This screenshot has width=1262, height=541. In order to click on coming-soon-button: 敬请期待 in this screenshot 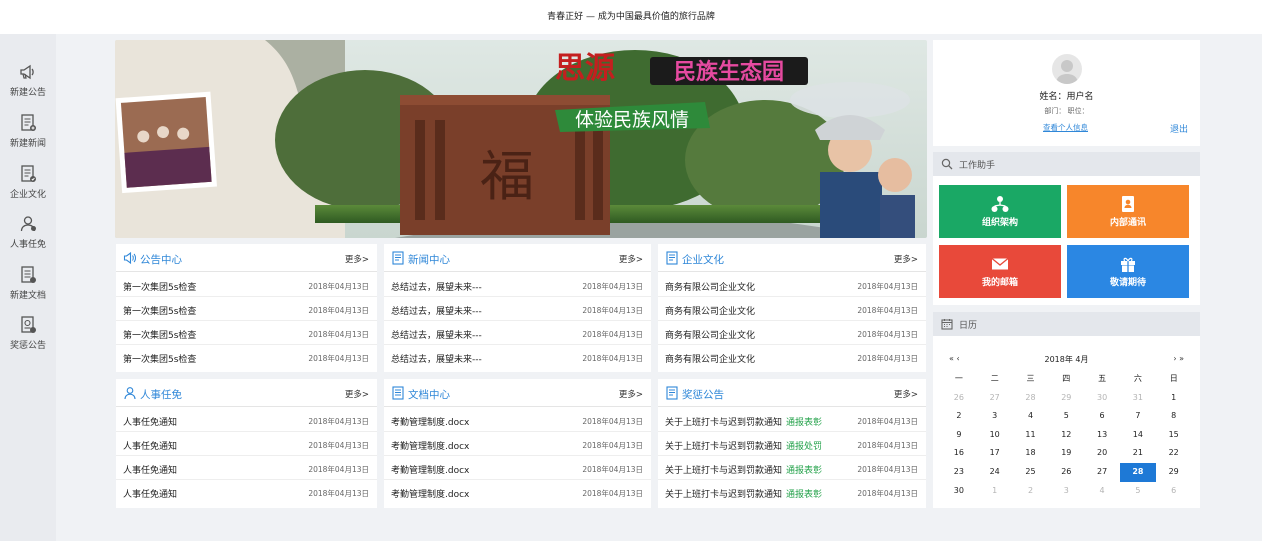, I will do `click(1128, 271)`.